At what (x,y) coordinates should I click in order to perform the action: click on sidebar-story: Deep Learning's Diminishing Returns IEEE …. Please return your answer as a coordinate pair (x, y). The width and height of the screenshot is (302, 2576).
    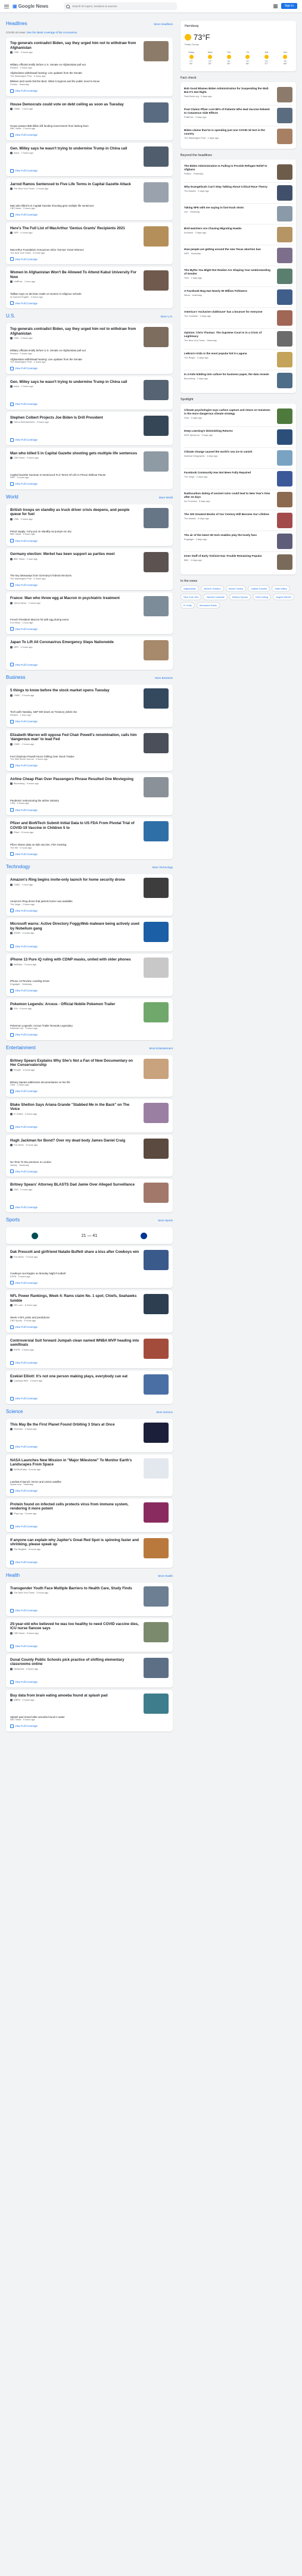
    Looking at the image, I should click on (238, 438).